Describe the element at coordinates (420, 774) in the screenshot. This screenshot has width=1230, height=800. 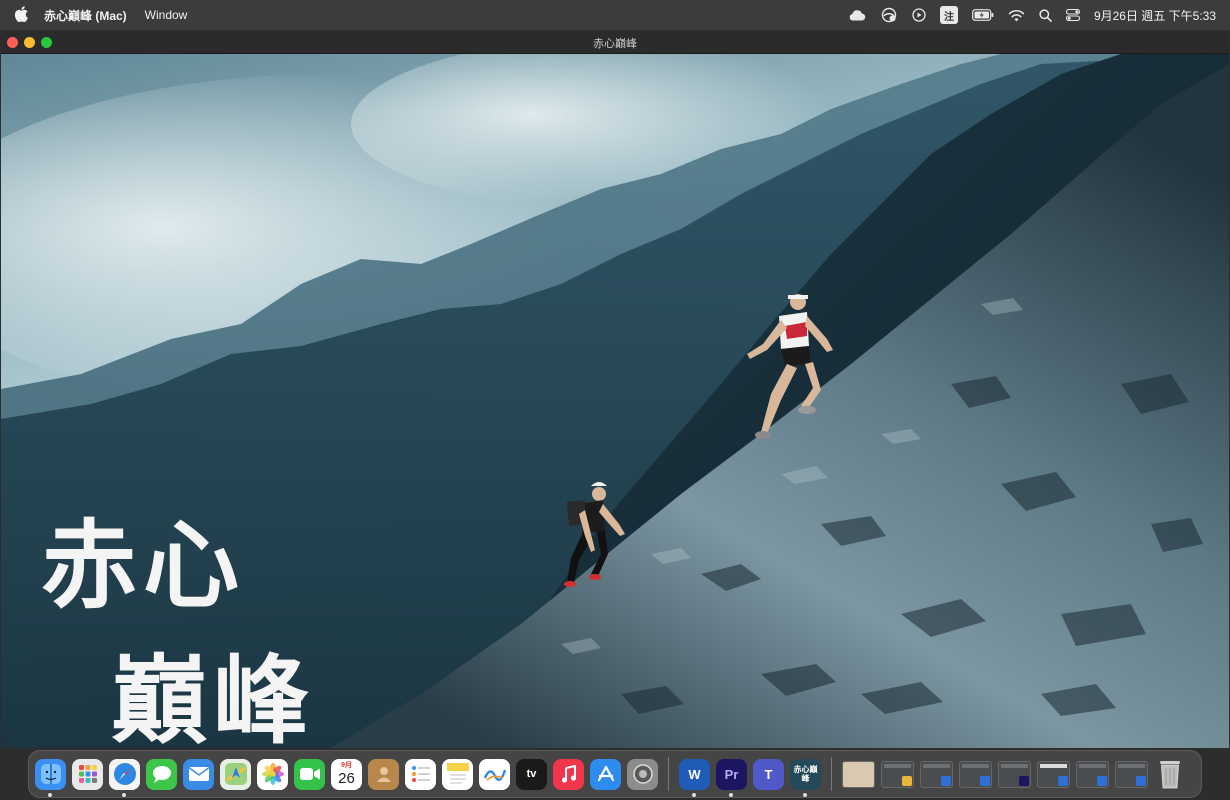
I see `dock-reminders-icon` at that location.